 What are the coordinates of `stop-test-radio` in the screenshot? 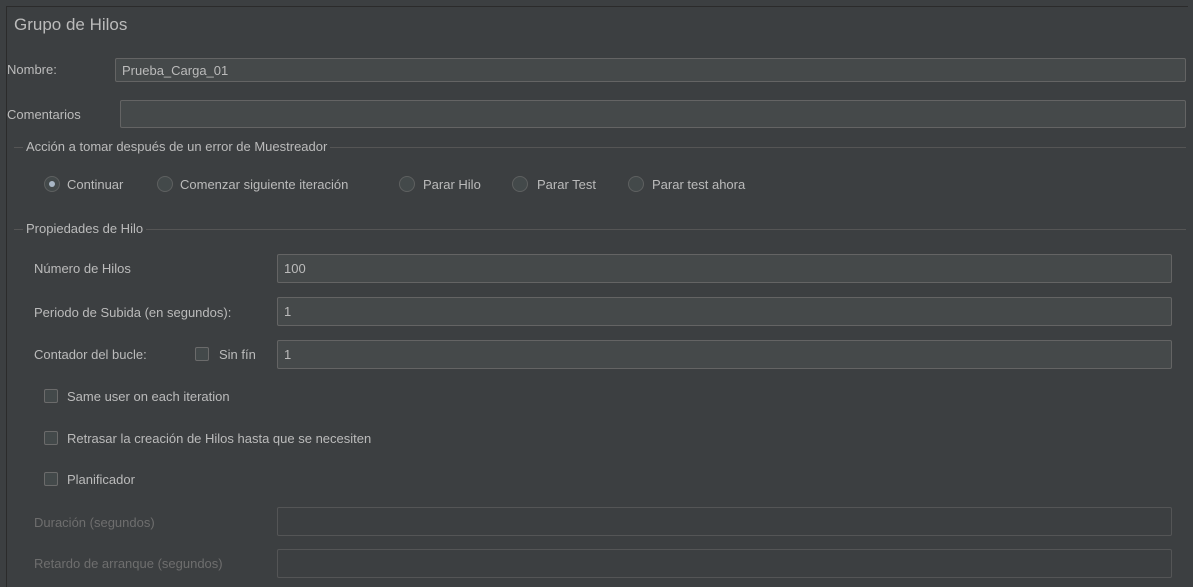 It's located at (520, 184).